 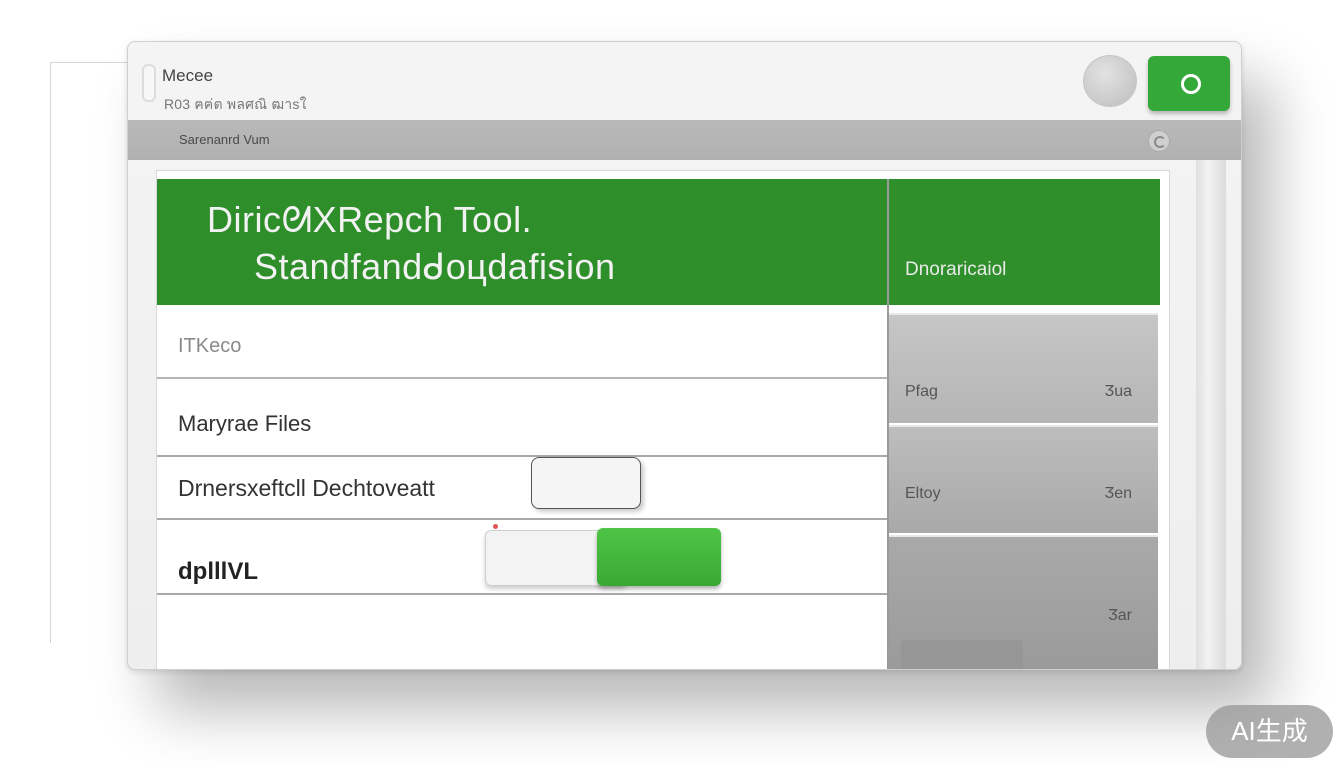 What do you see at coordinates (435, 266) in the screenshot?
I see `banner-subtitle: Standfandᑯoцdafision` at bounding box center [435, 266].